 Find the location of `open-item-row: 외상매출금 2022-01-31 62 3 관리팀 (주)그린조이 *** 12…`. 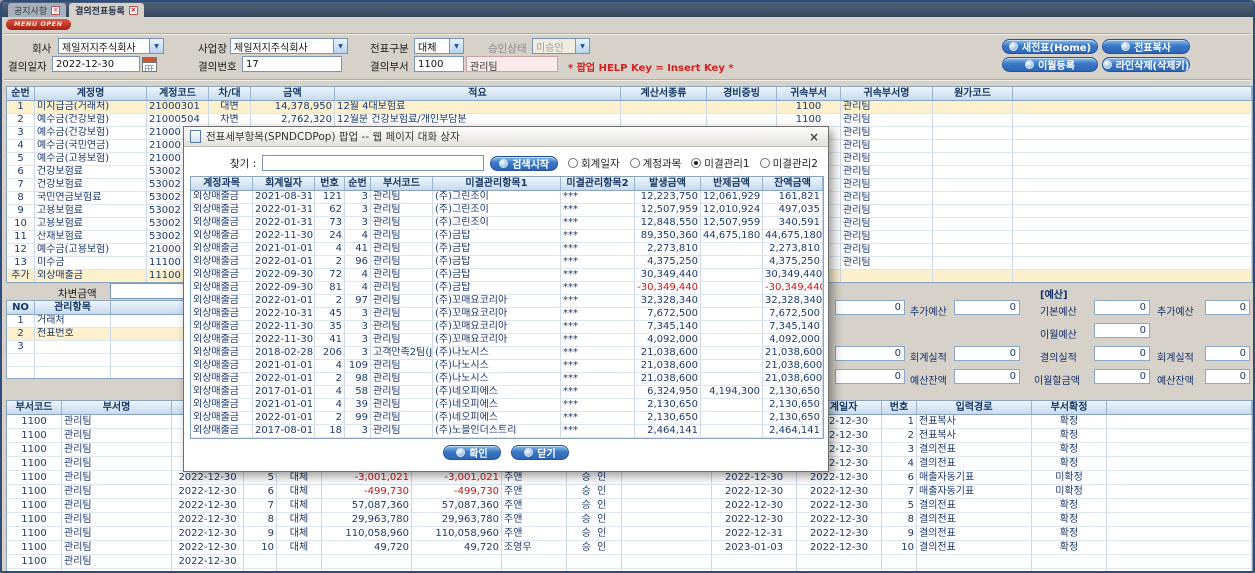

open-item-row: 외상매출금 2022-01-31 62 3 관리팀 (주)그린조이 *** 12… is located at coordinates (507, 210).